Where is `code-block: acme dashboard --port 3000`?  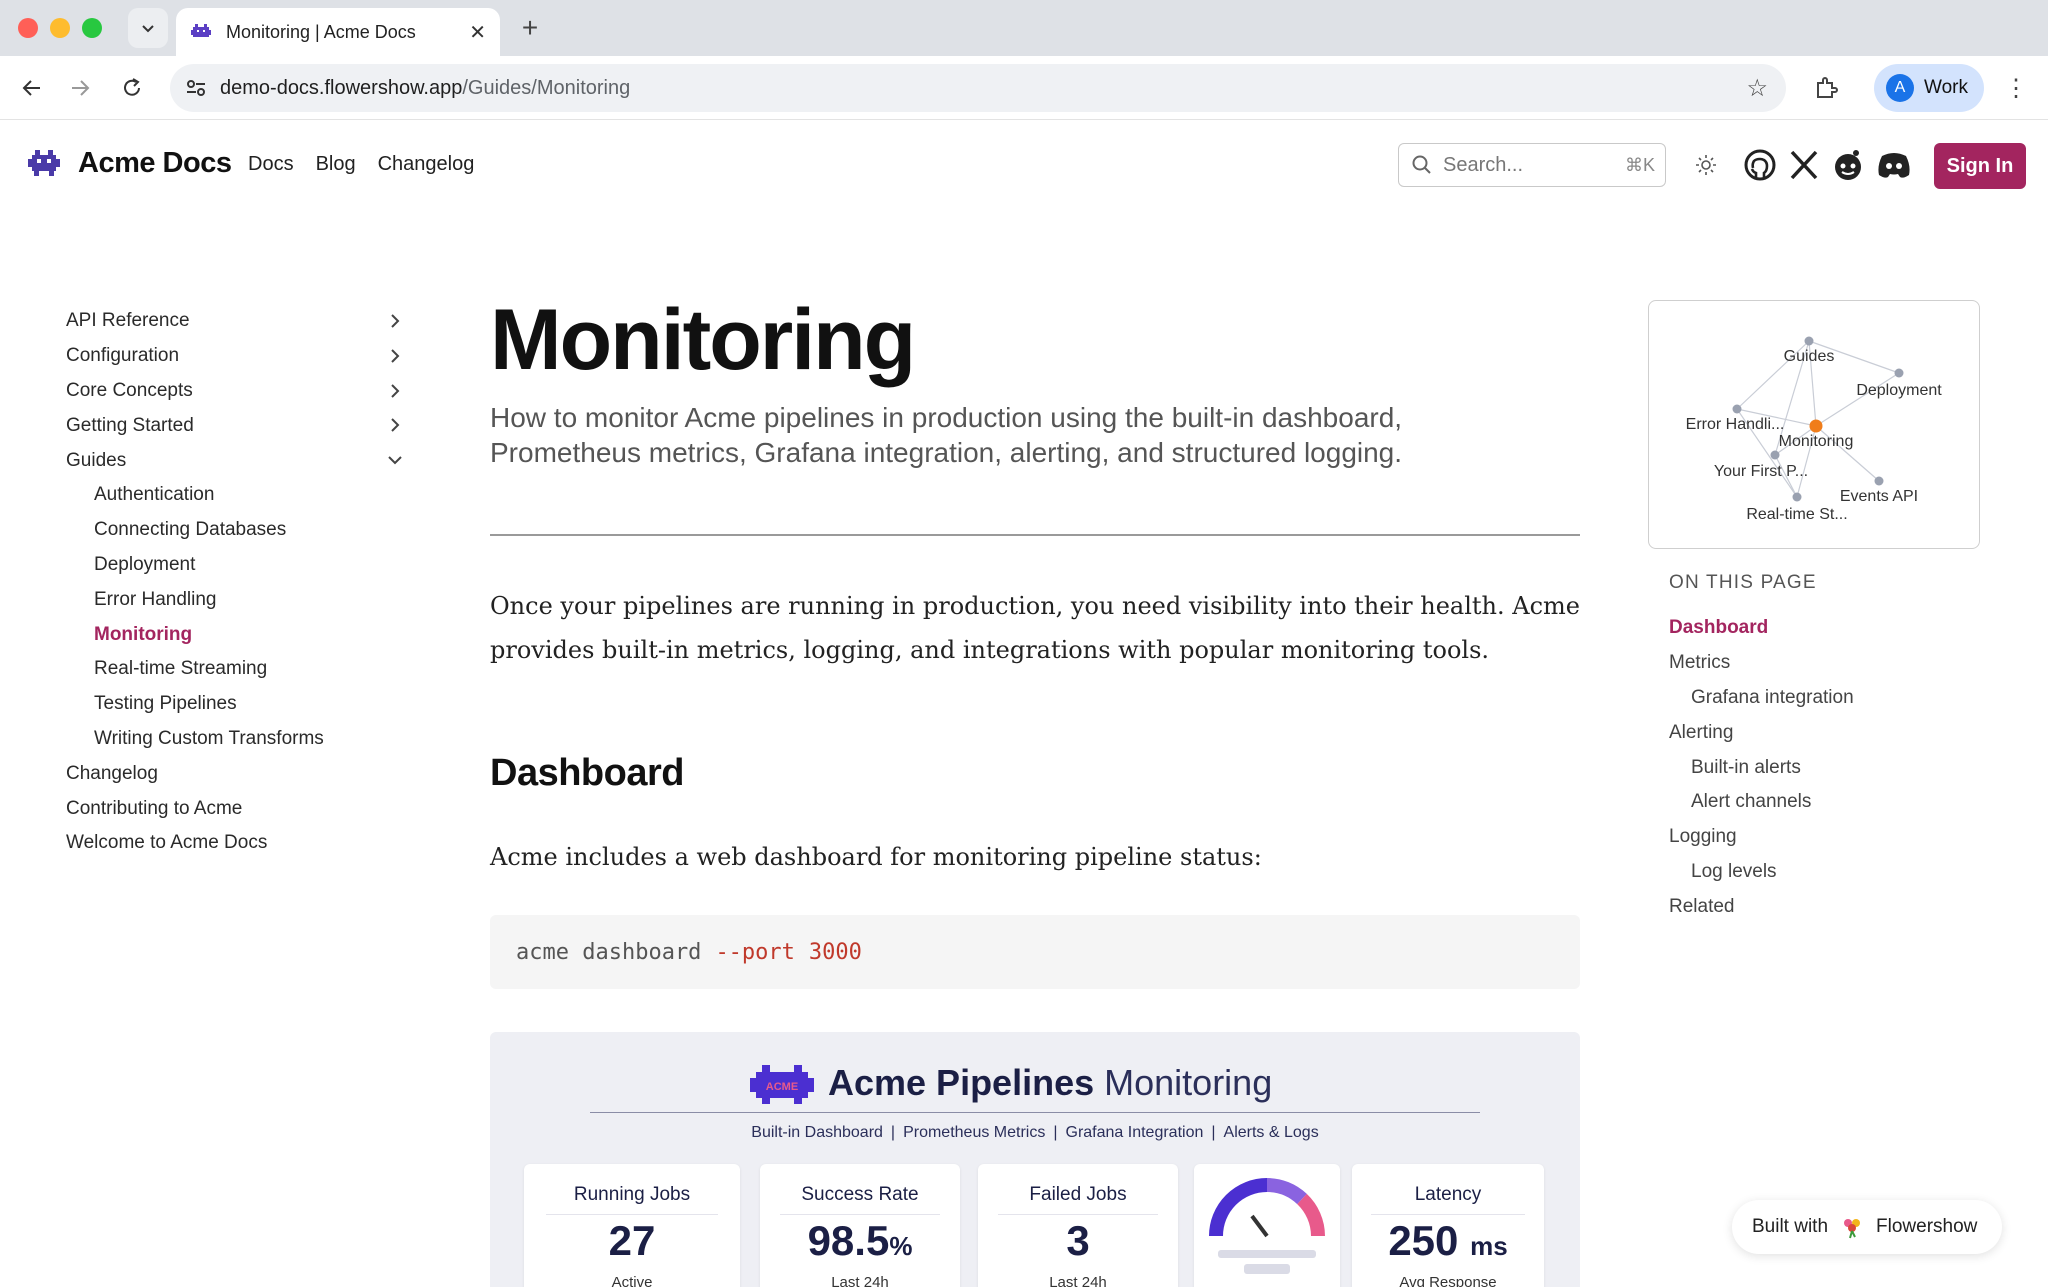 code-block: acme dashboard --port 3000 is located at coordinates (1035, 952).